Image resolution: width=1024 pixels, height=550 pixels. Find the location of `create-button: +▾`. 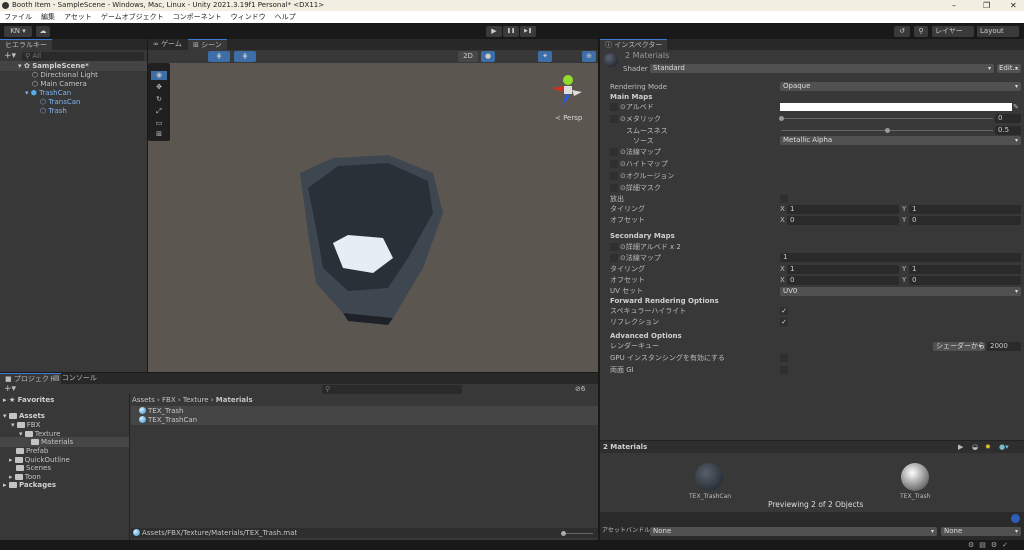

create-button: +▾ is located at coordinates (10, 389).